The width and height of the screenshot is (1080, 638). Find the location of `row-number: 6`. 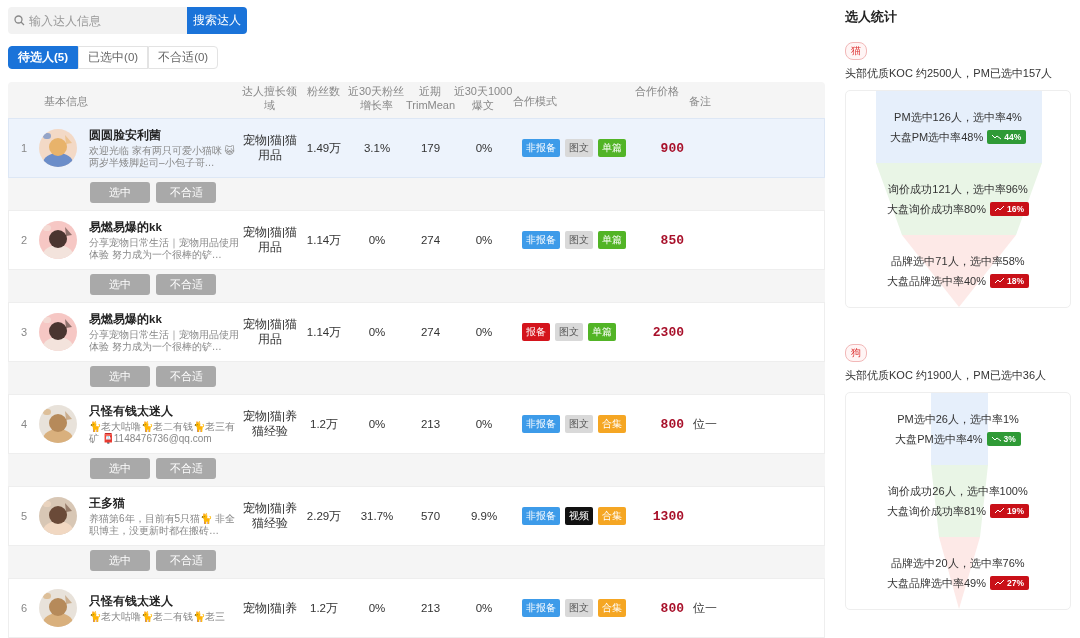

row-number: 6 is located at coordinates (24, 608).